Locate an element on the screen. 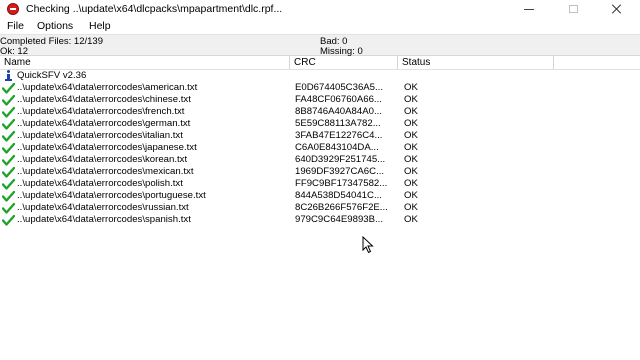 This screenshot has height=360, width=640. close-button is located at coordinates (617, 9).